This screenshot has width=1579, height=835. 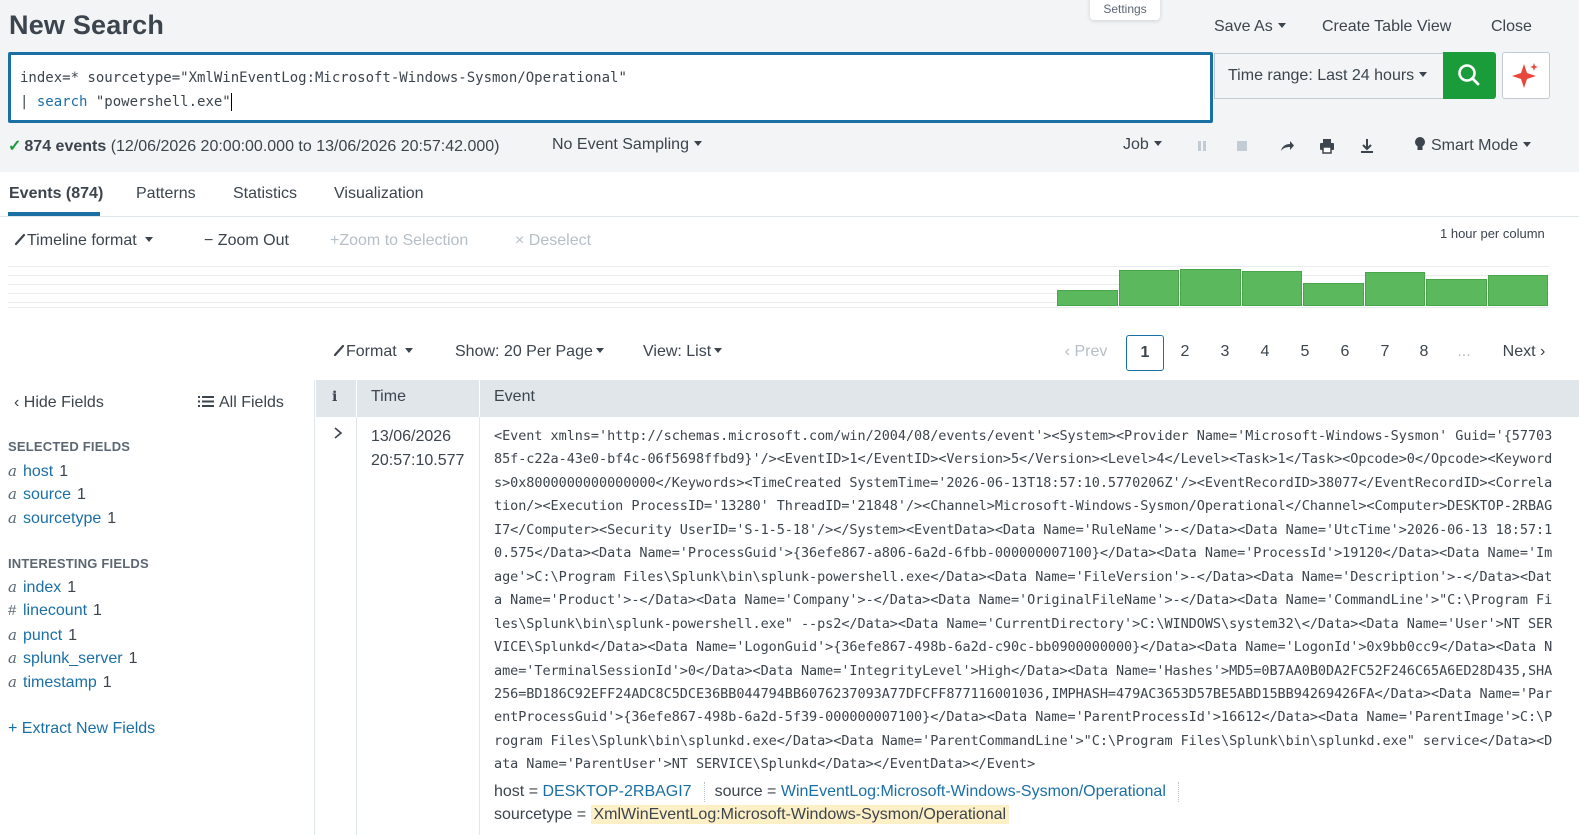 What do you see at coordinates (1125, 10) in the screenshot?
I see `settings-tooltip: Settings` at bounding box center [1125, 10].